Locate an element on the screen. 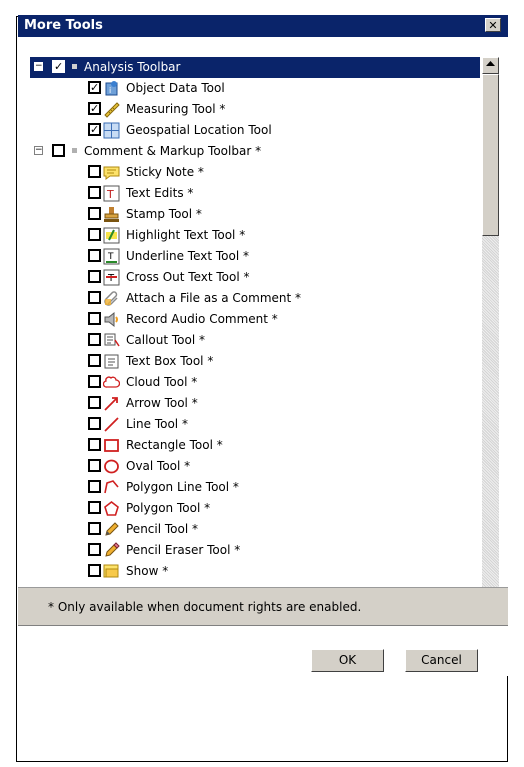 This screenshot has height=767, width=524. close-button: ✕ is located at coordinates (493, 25).